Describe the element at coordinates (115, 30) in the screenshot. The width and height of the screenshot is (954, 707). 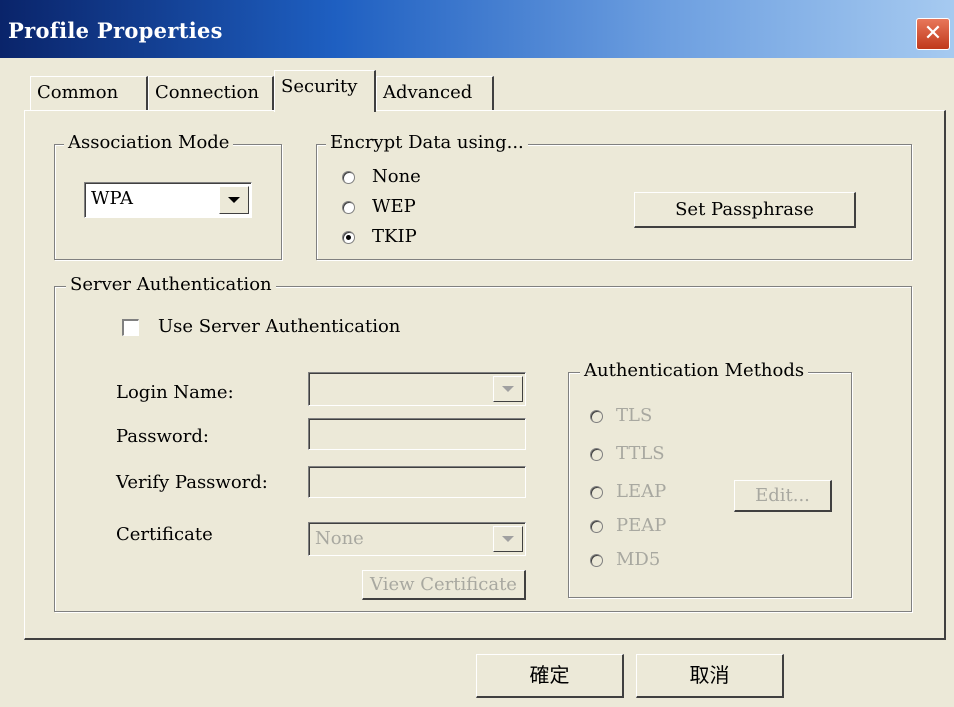
I see `window-title: Profile Properties` at that location.